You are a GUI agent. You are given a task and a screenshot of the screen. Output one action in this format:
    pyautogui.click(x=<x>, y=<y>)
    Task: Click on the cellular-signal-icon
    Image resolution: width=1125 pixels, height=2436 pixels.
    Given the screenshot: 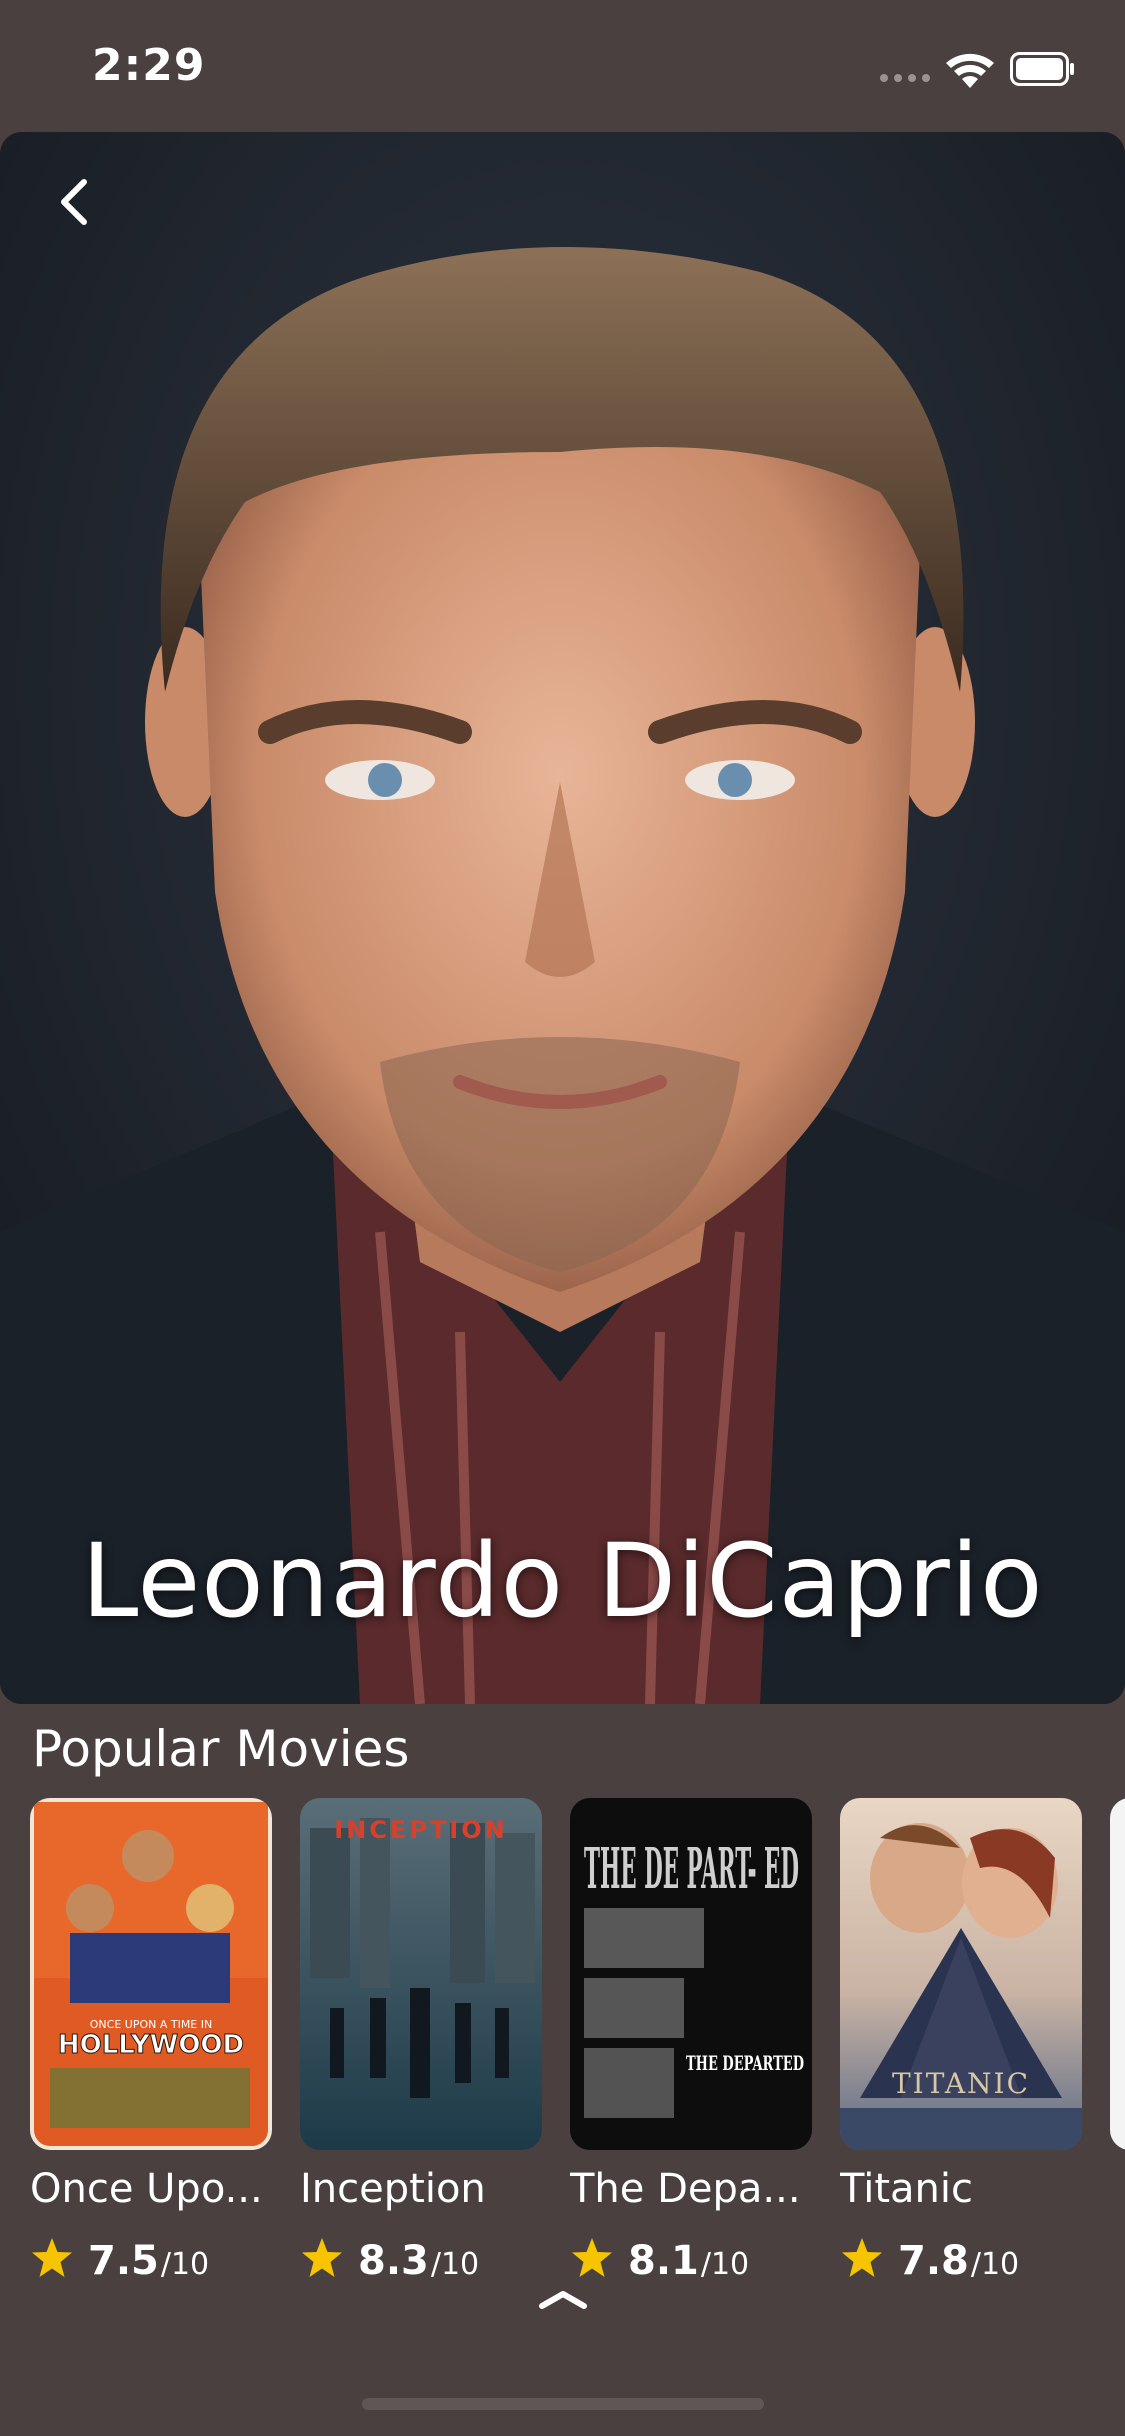 What is the action you would take?
    pyautogui.click(x=906, y=79)
    